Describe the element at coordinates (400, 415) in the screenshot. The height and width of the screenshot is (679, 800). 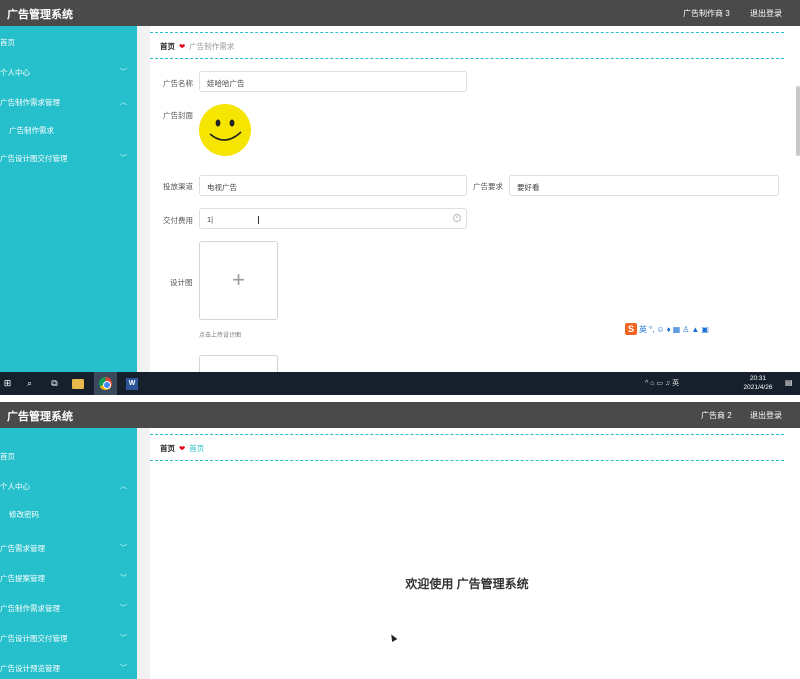
I see `top-bar: 广告管理系统 广告商 2 退出登录` at that location.